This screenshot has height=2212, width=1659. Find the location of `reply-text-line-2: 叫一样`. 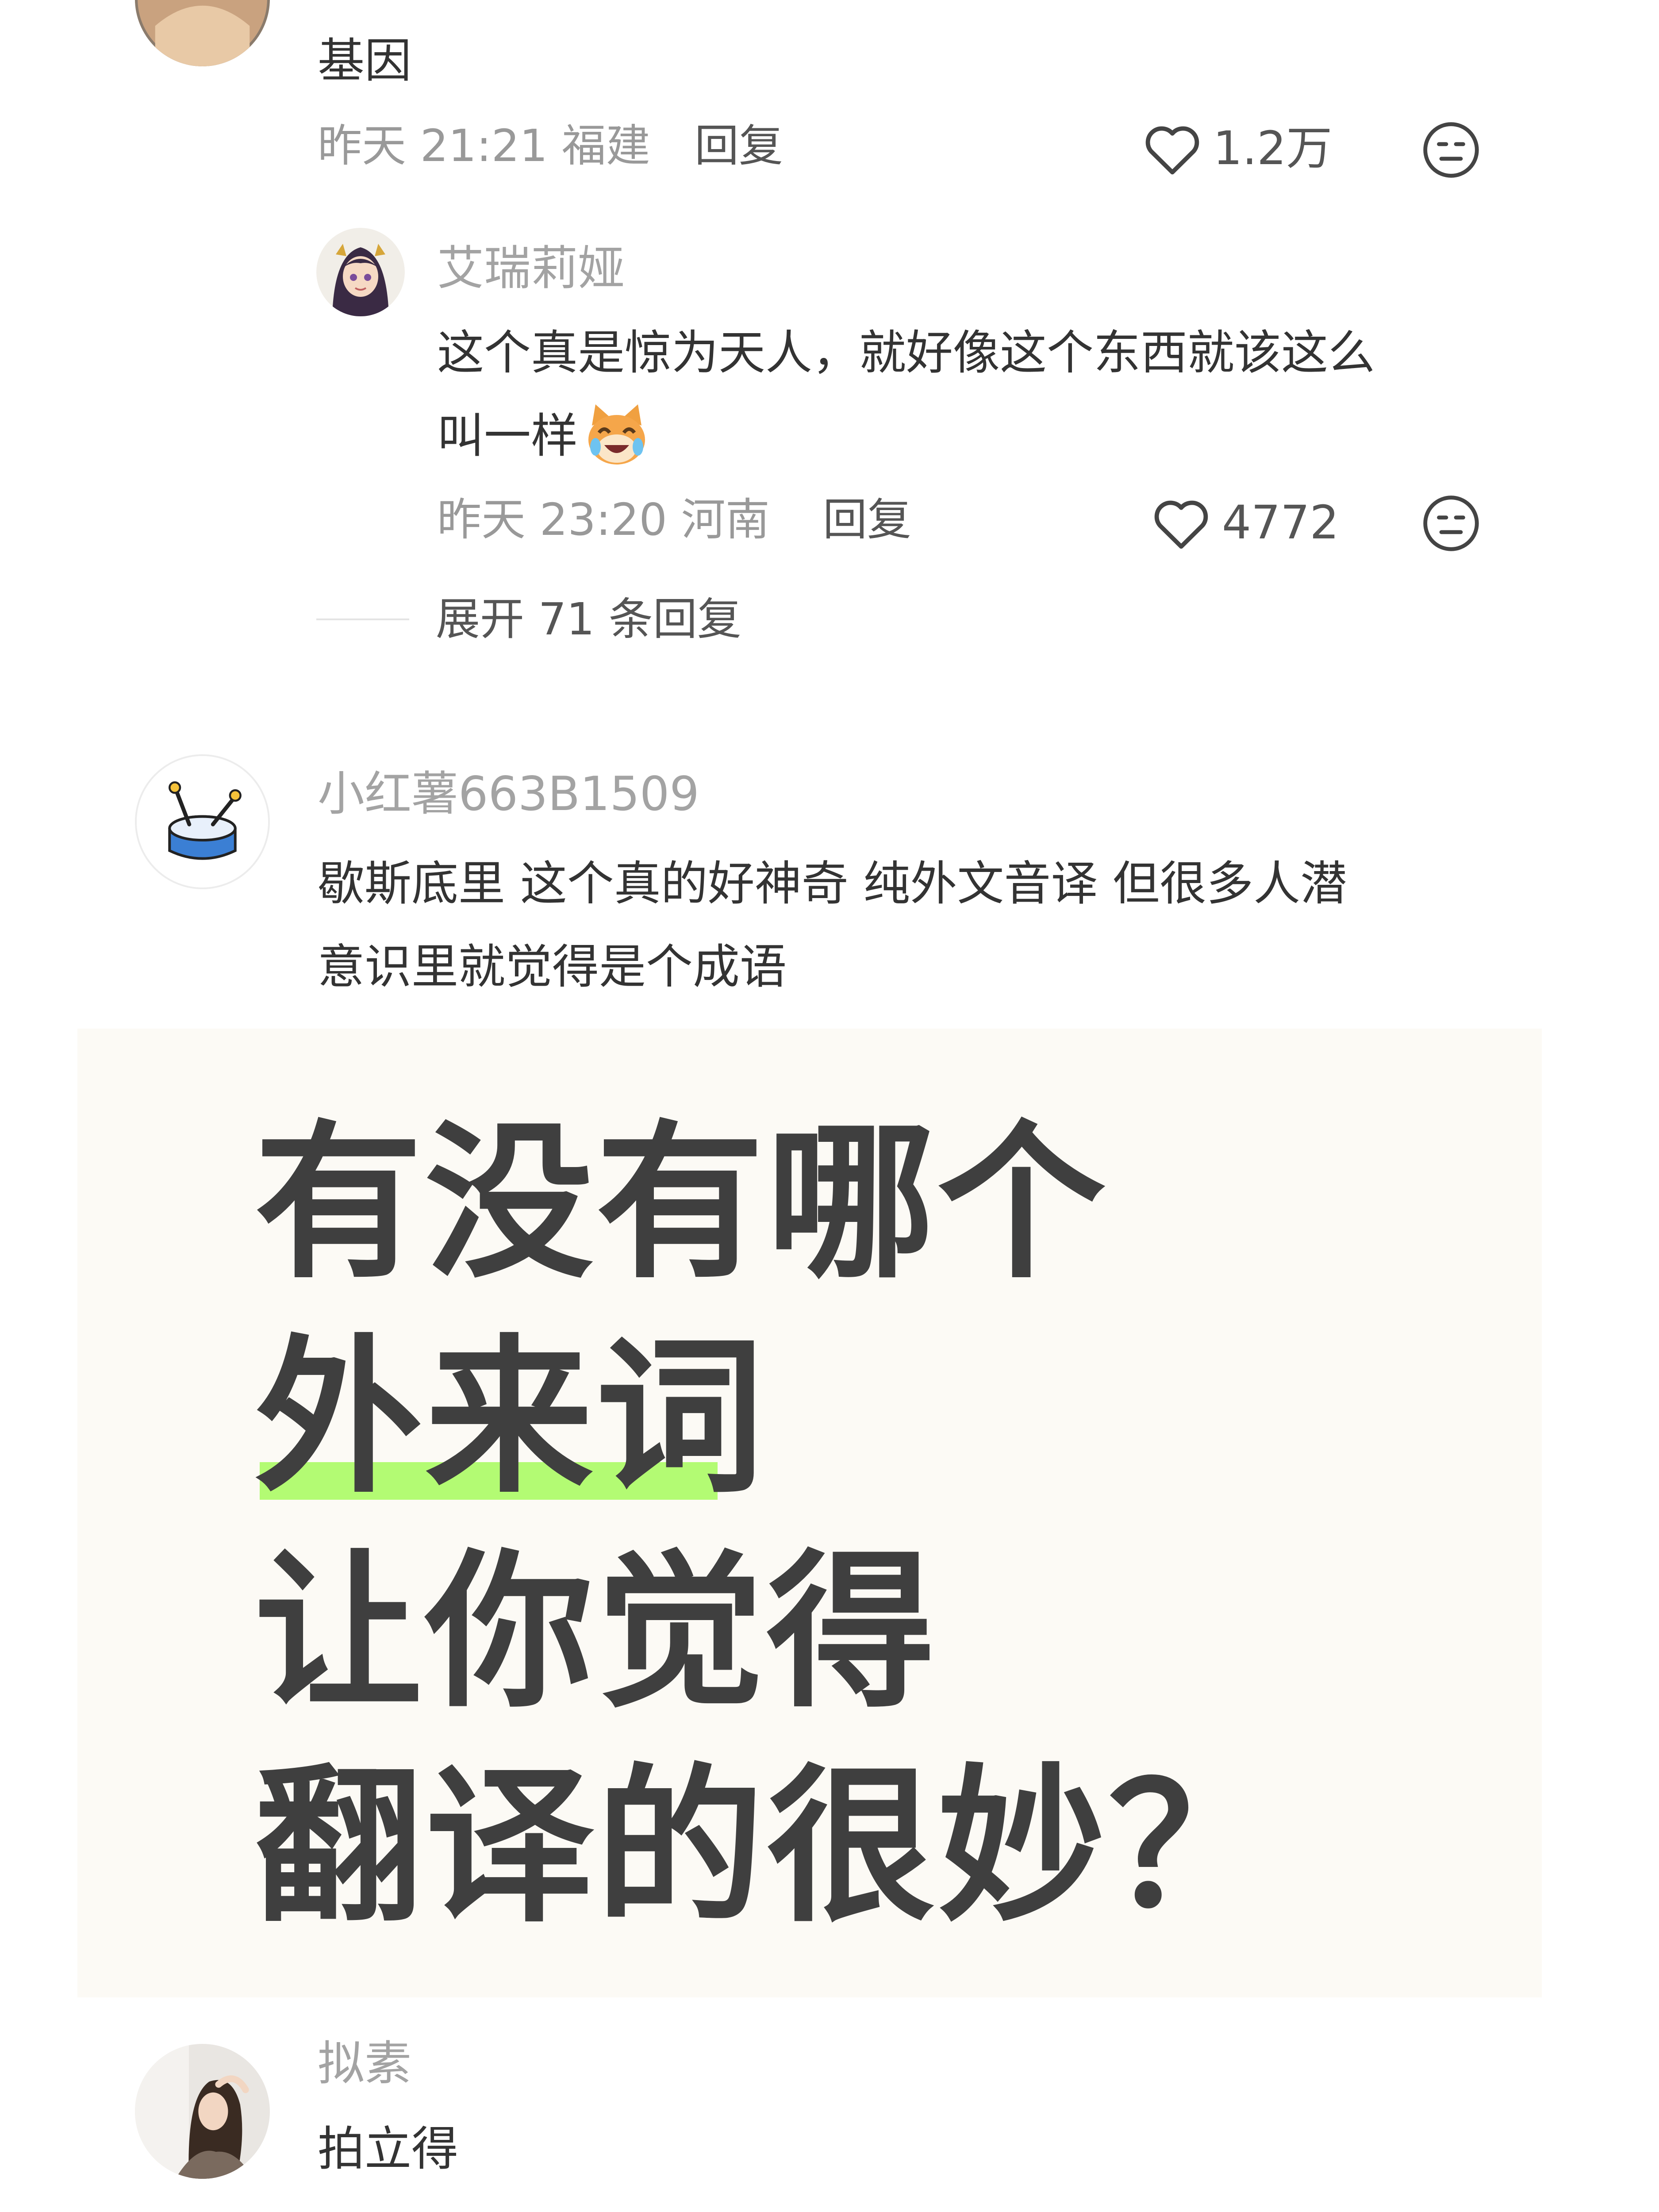

reply-text-line-2: 叫一样 is located at coordinates (545, 436).